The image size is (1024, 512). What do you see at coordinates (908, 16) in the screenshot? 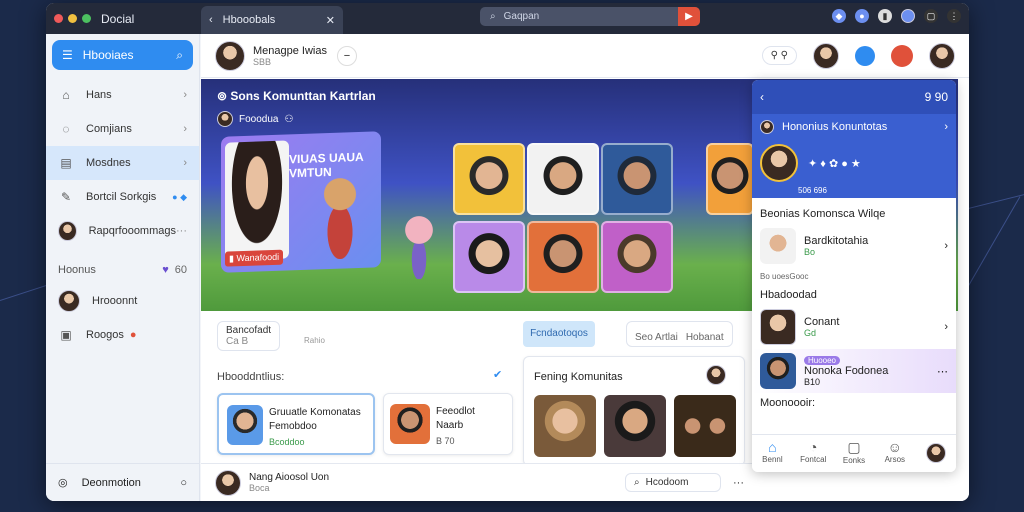
I see `profile-avatar` at bounding box center [908, 16].